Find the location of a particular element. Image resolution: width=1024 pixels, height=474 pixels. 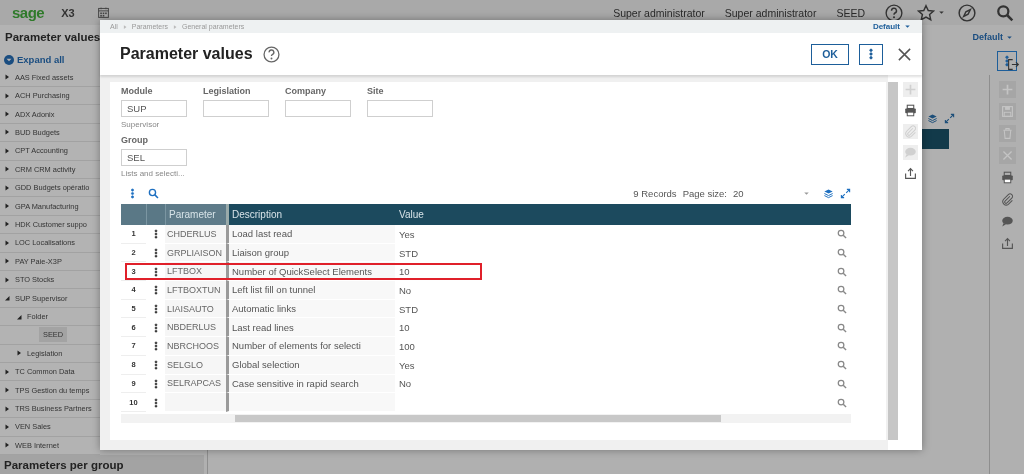

field-label: Legislation is located at coordinates (227, 92).